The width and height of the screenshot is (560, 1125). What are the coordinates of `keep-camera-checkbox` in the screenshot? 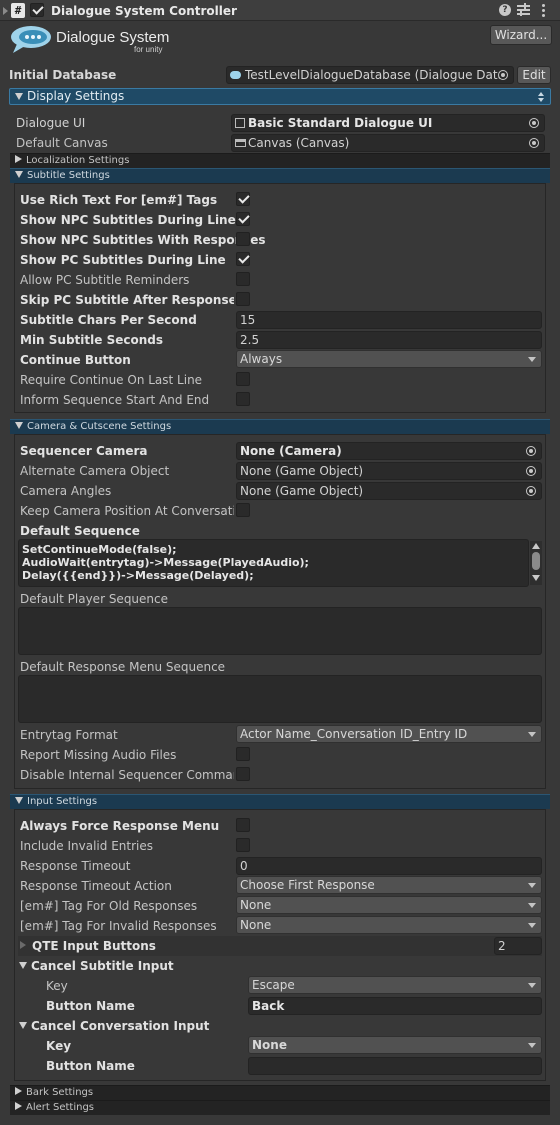 It's located at (243, 510).